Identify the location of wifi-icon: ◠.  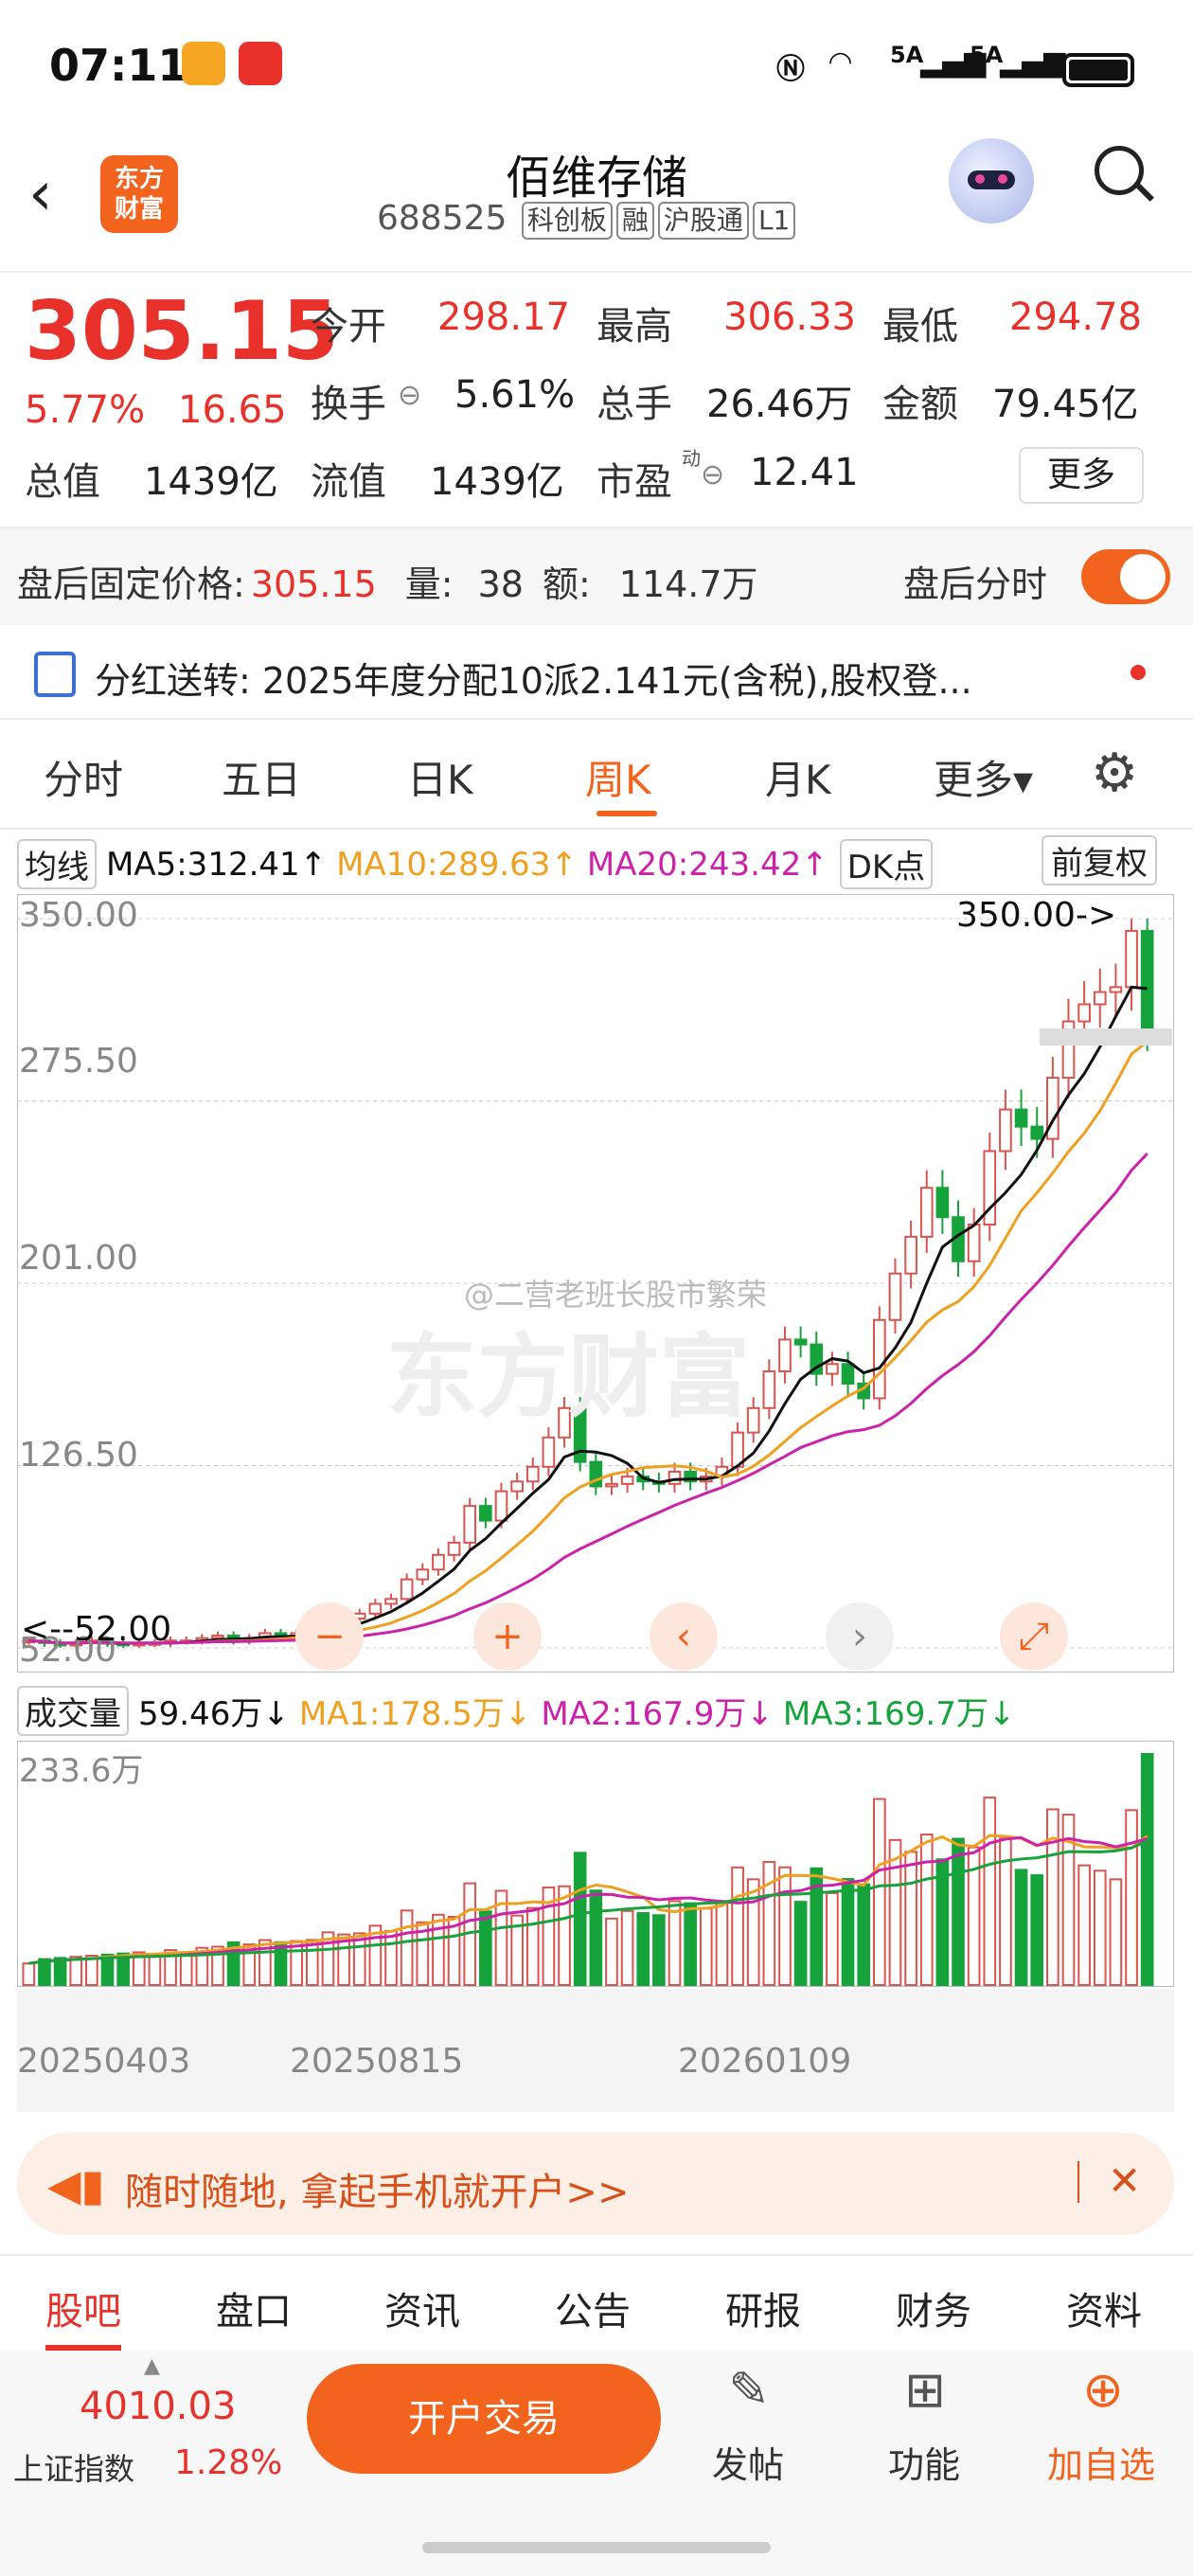
(840, 62).